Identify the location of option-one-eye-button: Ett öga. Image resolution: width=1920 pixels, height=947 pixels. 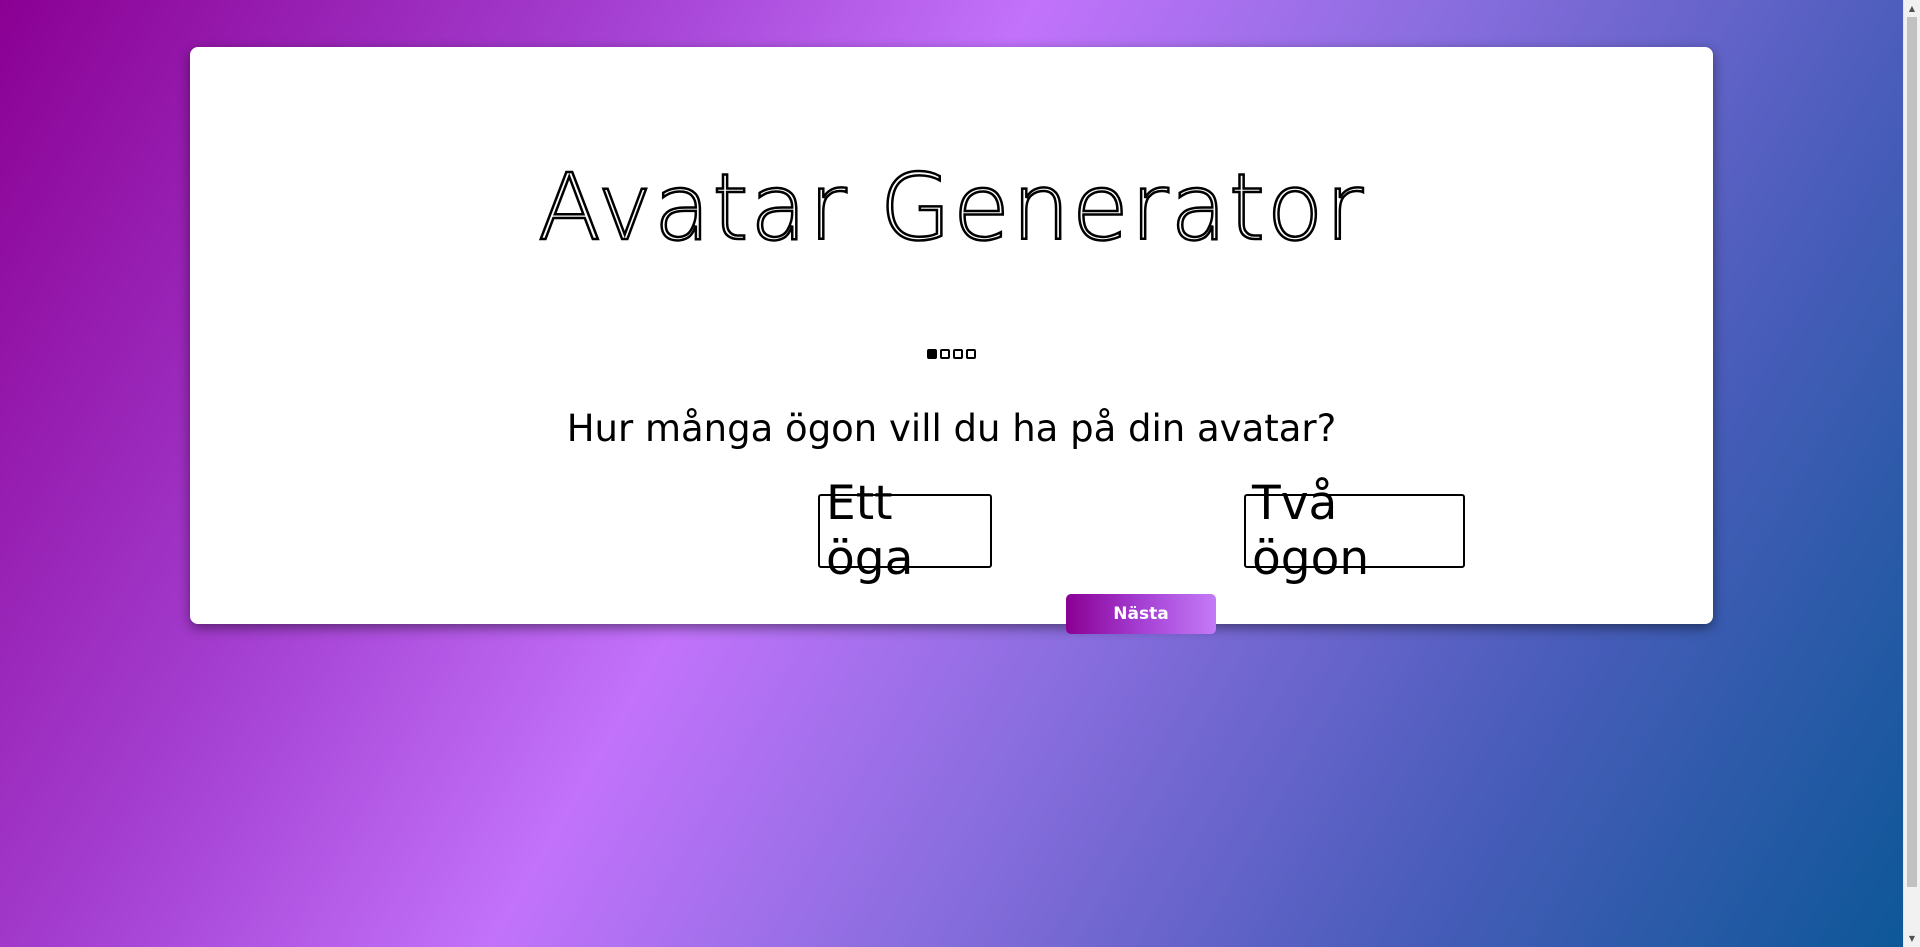
(905, 531).